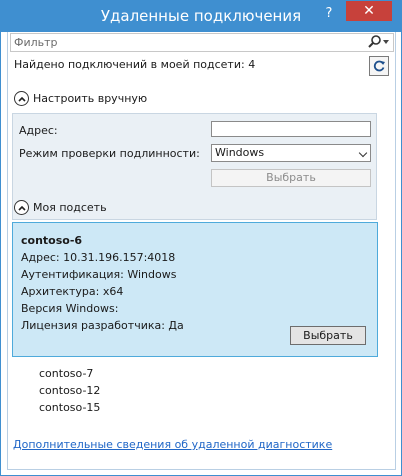  I want to click on device-dev-license: Лицензия разработчика: Да, so click(102, 325).